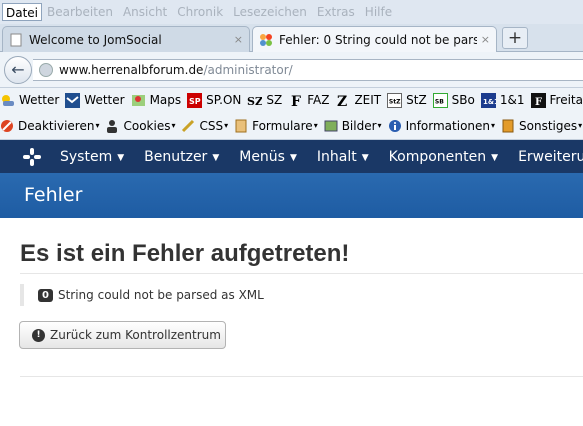  What do you see at coordinates (308, 70) in the screenshot?
I see `url-bar: www.herrenalbforum.de /administrator/` at bounding box center [308, 70].